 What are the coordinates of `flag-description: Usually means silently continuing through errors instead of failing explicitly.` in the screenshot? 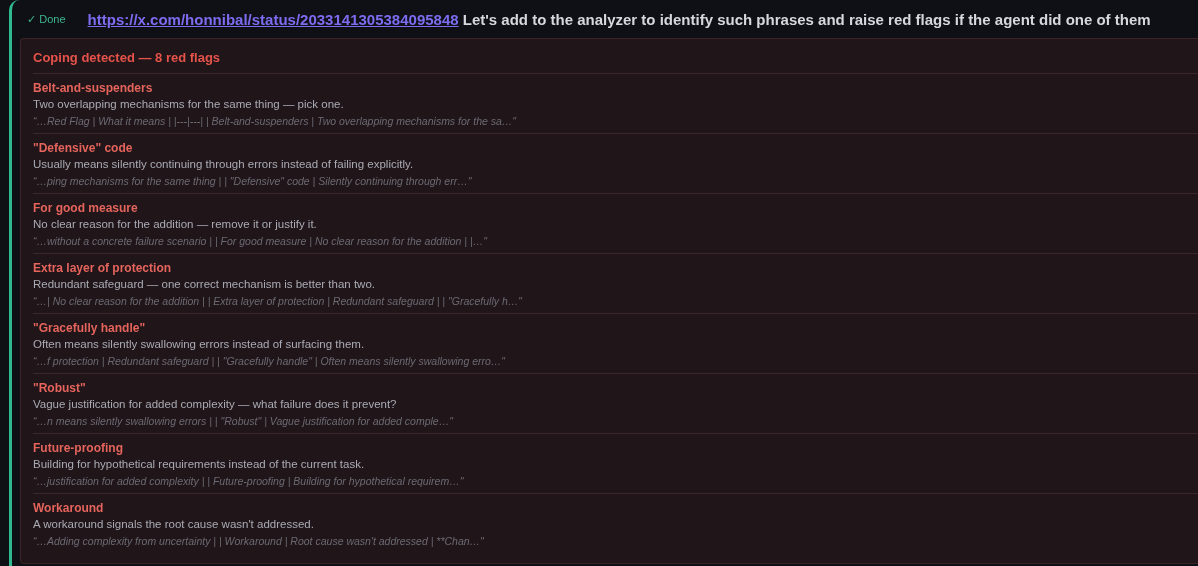 It's located at (224, 164).